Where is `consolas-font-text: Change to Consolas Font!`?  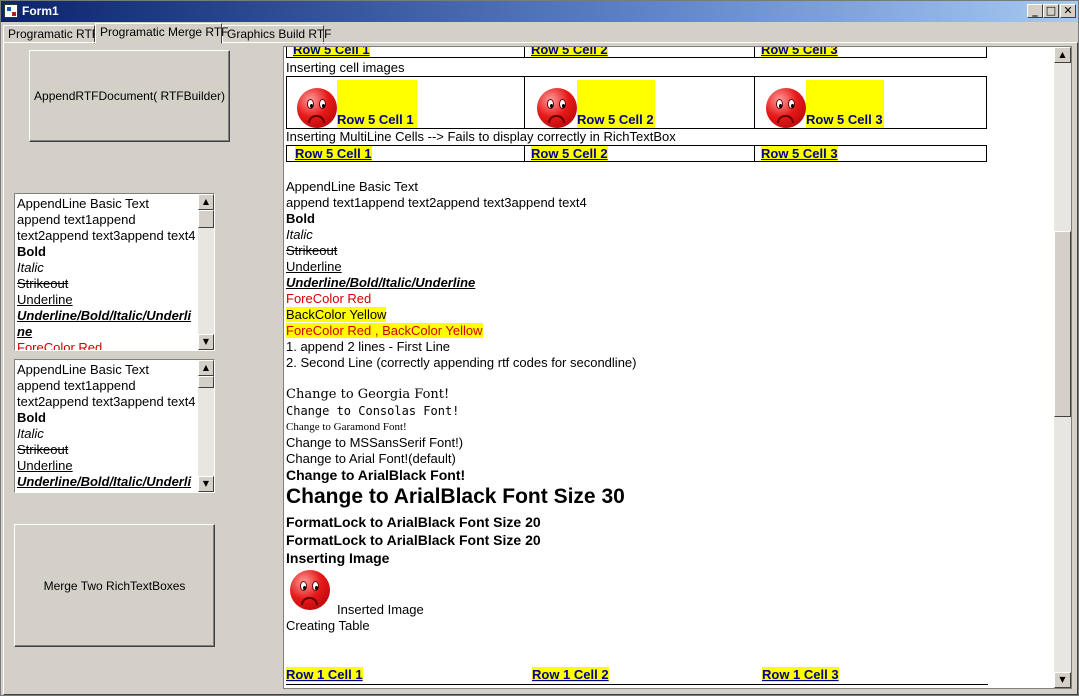 consolas-font-text: Change to Consolas Font! is located at coordinates (373, 411).